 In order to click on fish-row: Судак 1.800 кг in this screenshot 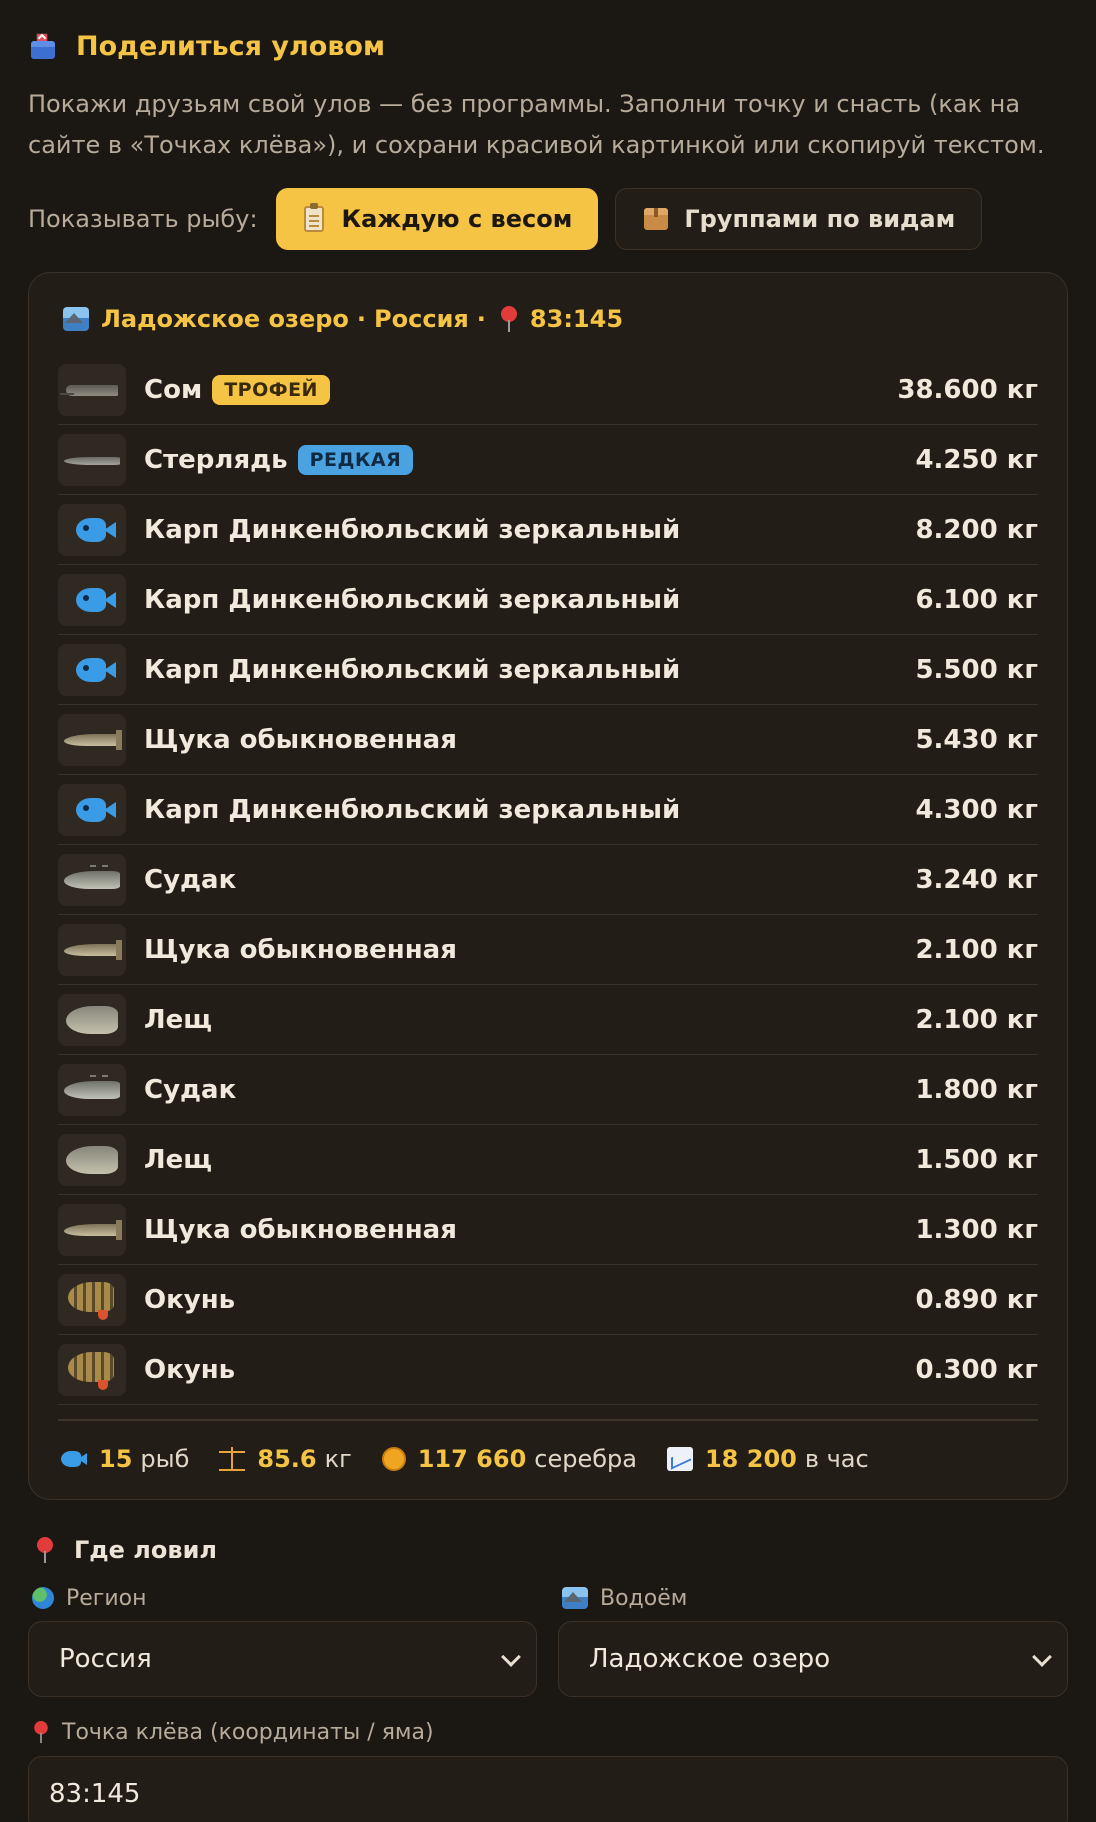, I will do `click(548, 1090)`.